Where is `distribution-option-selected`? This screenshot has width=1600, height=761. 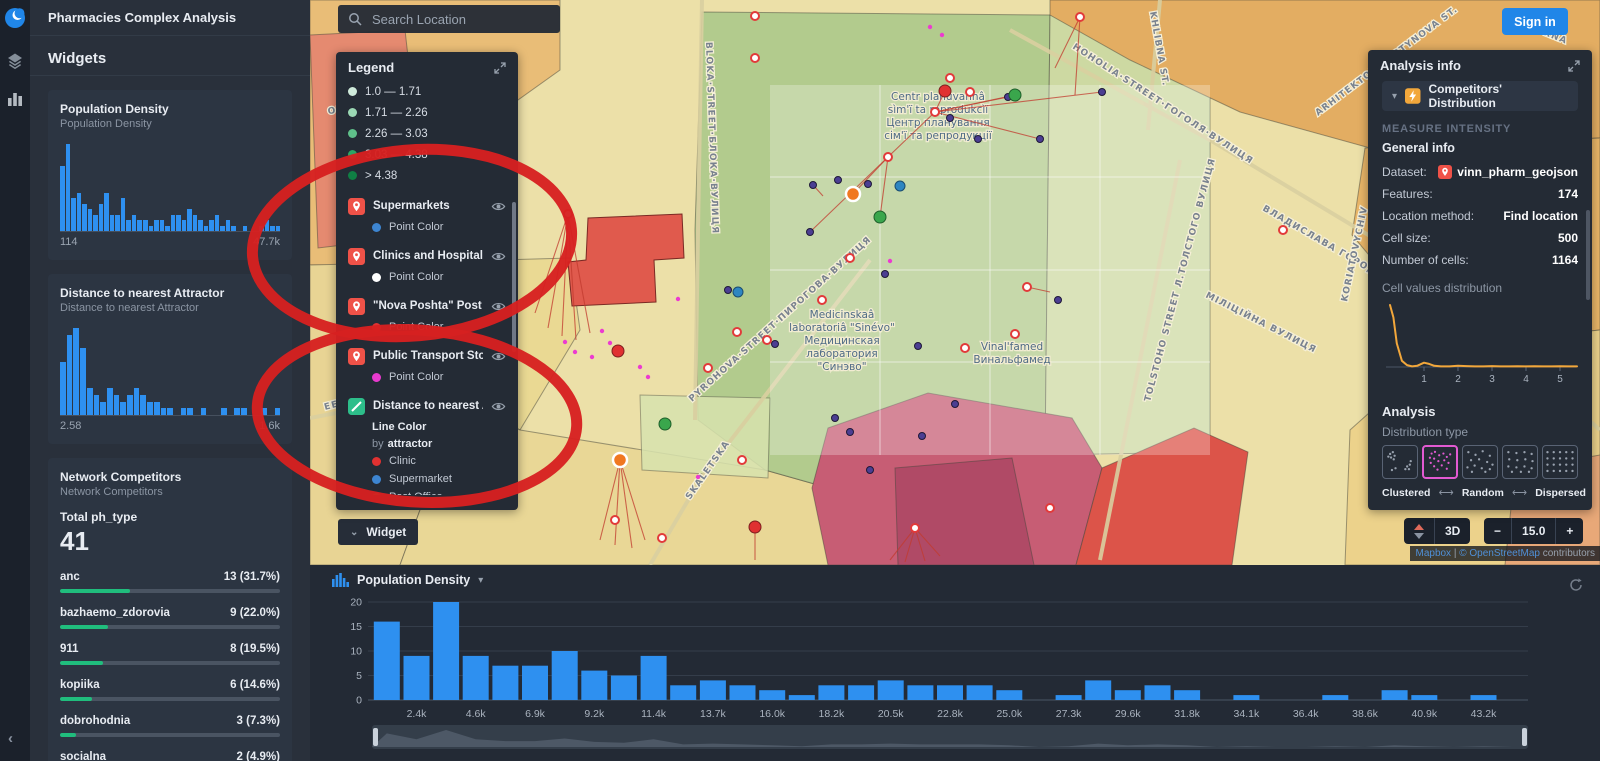 distribution-option-selected is located at coordinates (1440, 462).